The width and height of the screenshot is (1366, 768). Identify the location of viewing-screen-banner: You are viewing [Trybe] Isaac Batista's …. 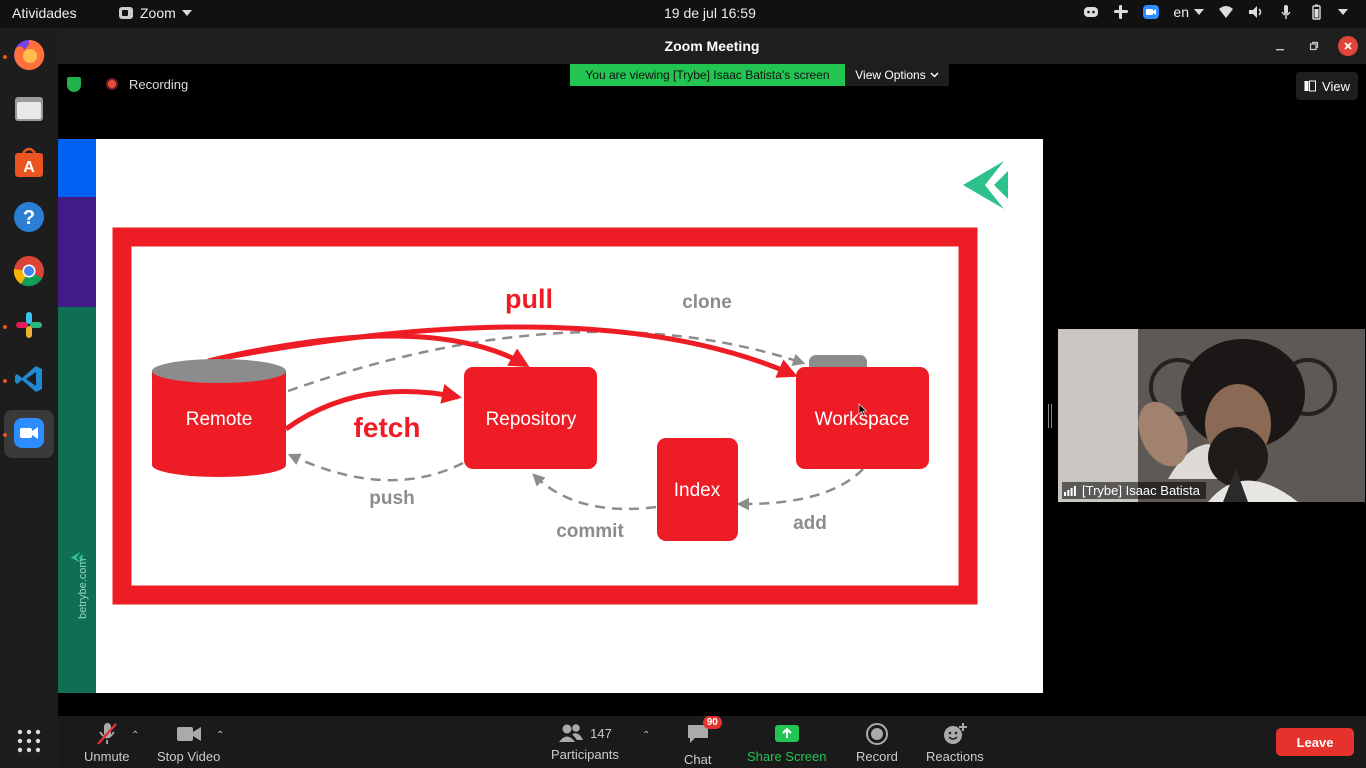
(707, 75).